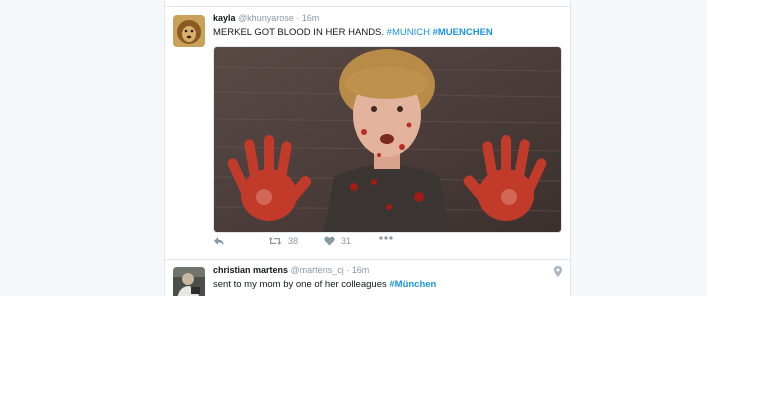  I want to click on tweet-header: kayla @khunyarose · 16m, so click(266, 18).